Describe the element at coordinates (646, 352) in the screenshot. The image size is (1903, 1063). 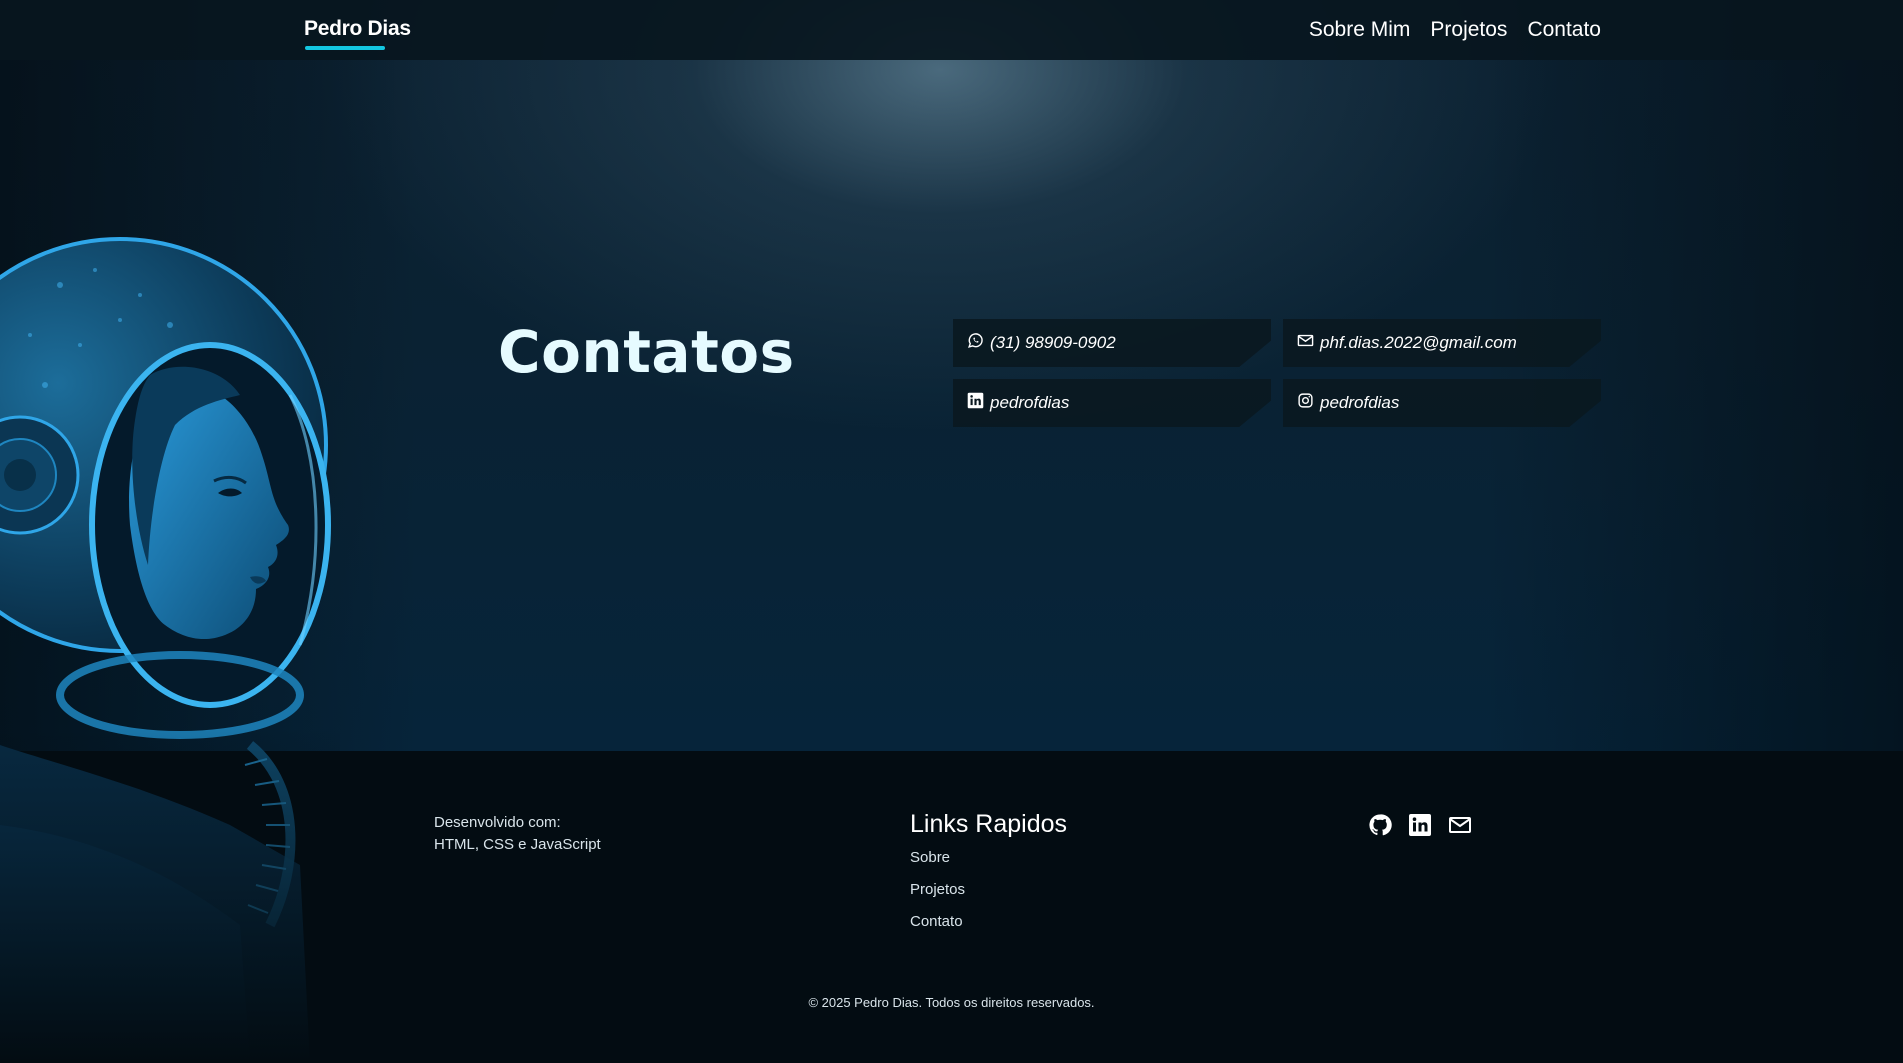
I see `page-title: Contatos` at that location.